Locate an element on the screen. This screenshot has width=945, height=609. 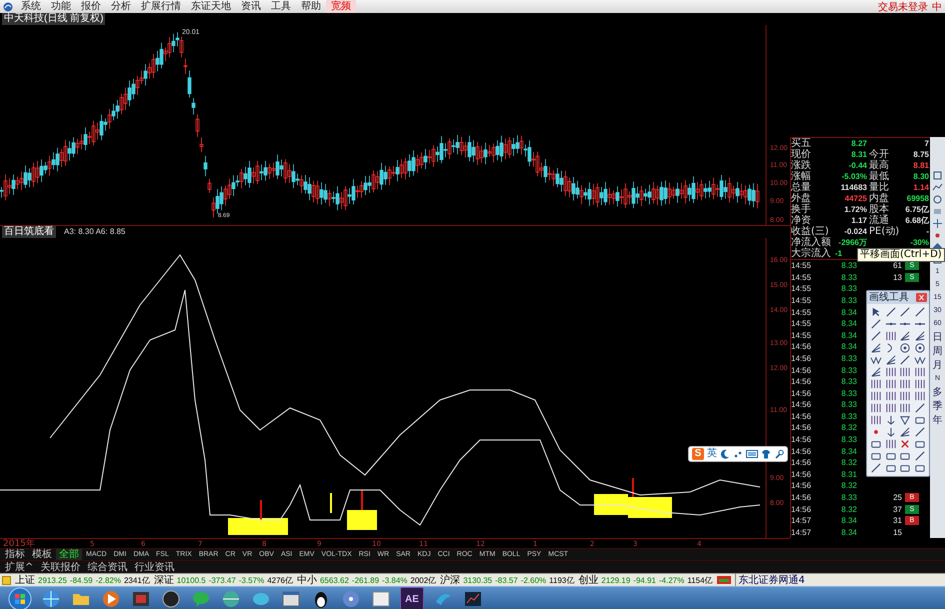
index-percent: -3.84% is located at coordinates (395, 580).